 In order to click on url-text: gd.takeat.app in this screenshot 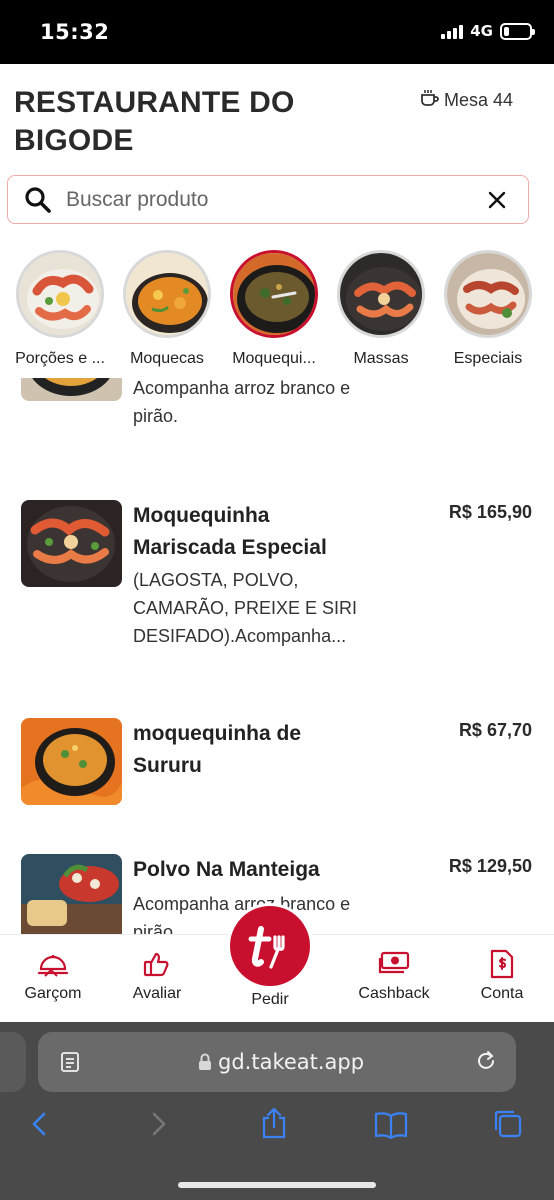, I will do `click(291, 1062)`.